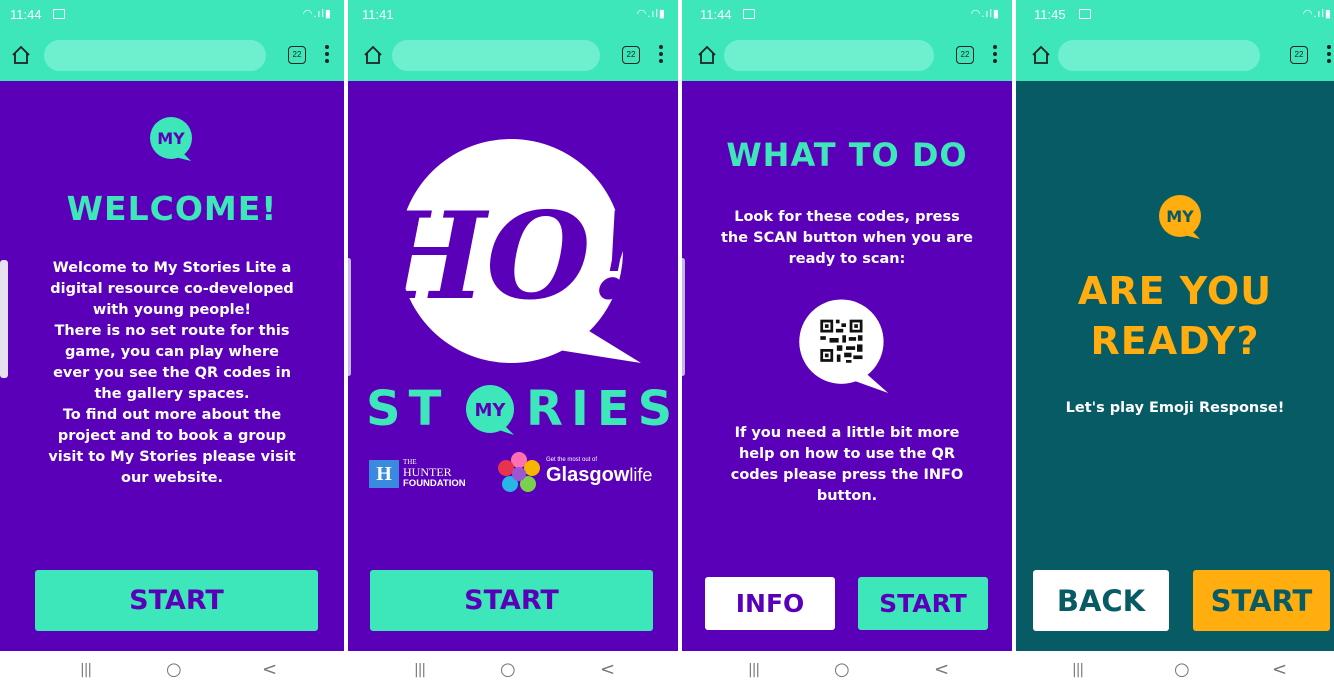 The image size is (1334, 689). I want to click on text-line: To find out more about the, so click(172, 415).